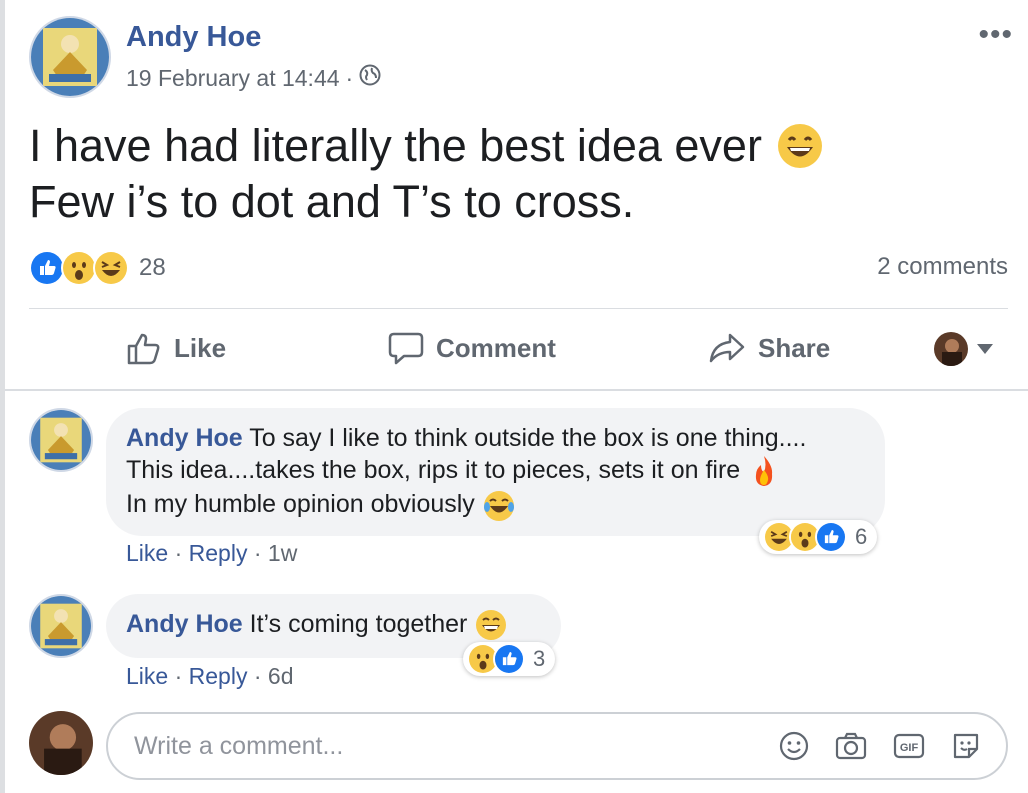 This screenshot has width=1028, height=793. What do you see at coordinates (455, 746) in the screenshot?
I see `comment-input` at bounding box center [455, 746].